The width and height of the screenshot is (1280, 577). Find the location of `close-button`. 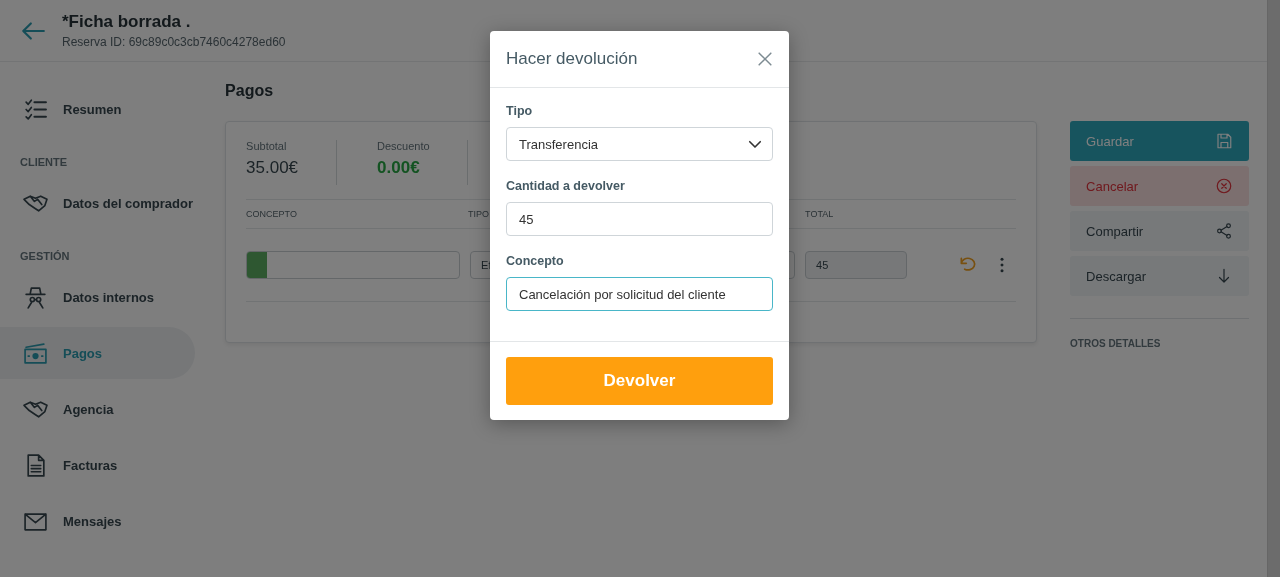

close-button is located at coordinates (765, 59).